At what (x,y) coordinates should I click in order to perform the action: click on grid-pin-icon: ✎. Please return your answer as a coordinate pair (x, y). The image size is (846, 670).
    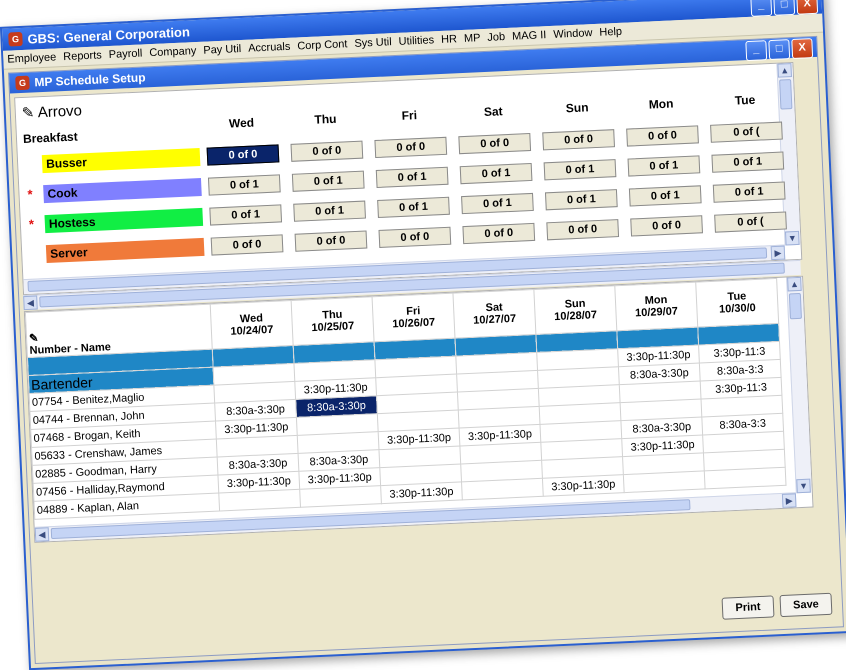
    Looking at the image, I should click on (119, 334).